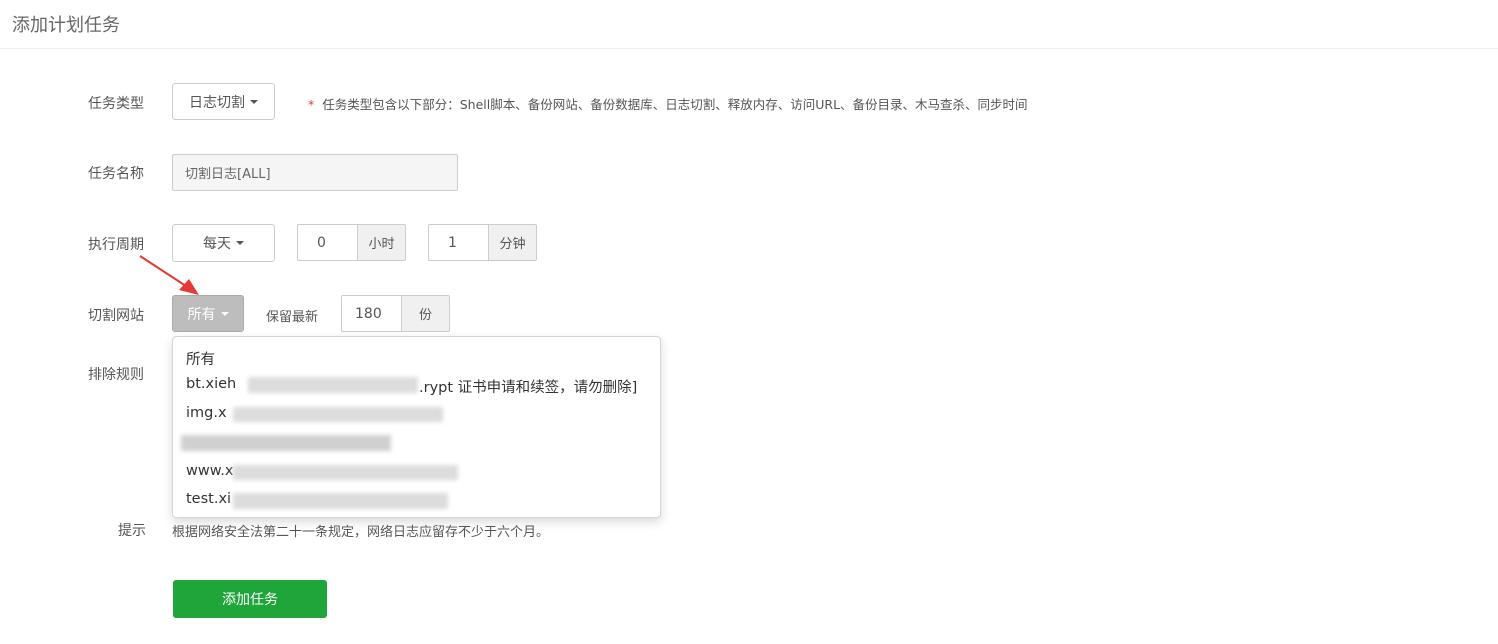 The image size is (1498, 644). Describe the element at coordinates (116, 104) in the screenshot. I see `task-type-label: 任务类型` at that location.